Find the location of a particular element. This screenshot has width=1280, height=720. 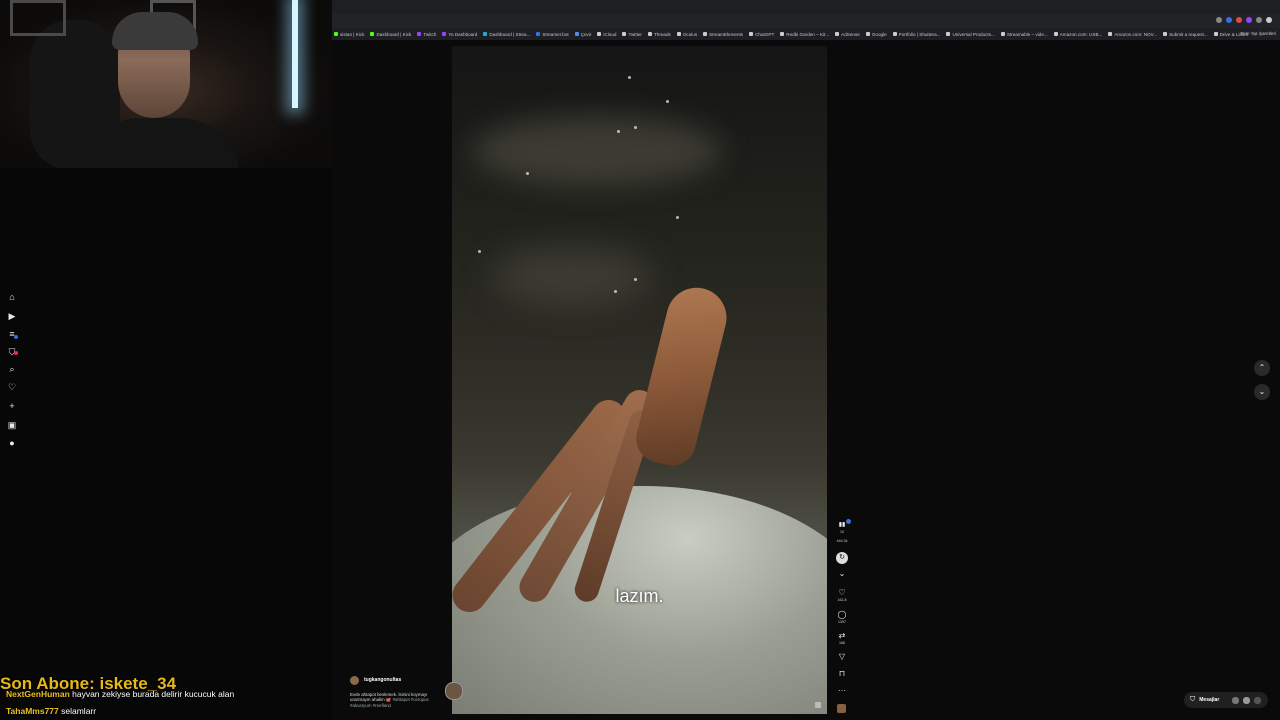

bookmark-item: Threads is located at coordinates (659, 34).